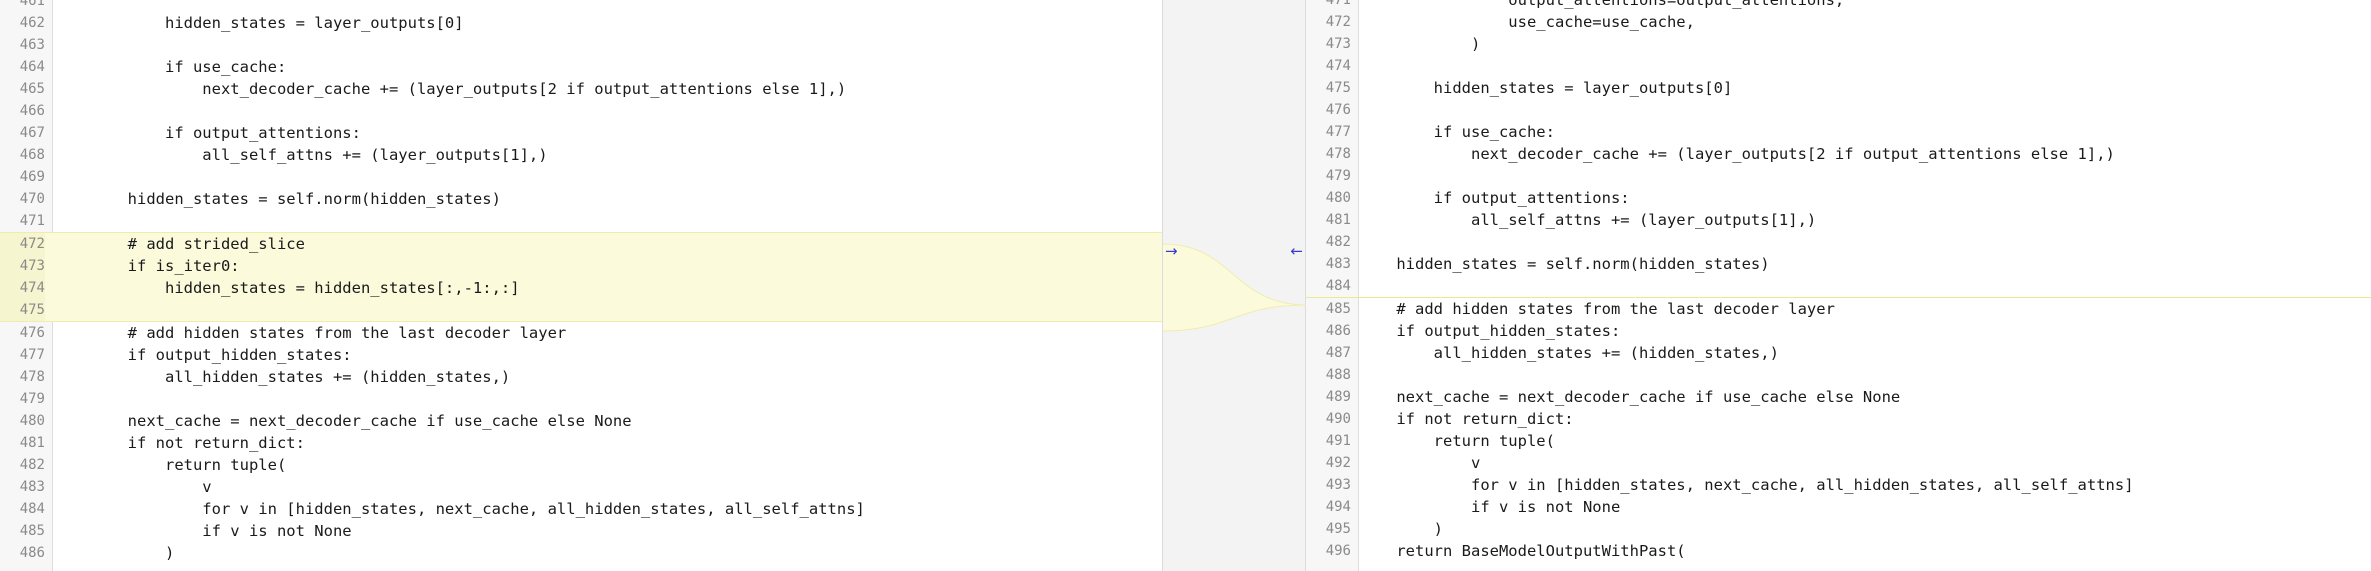 This screenshot has width=2371, height=571. I want to click on line-number: 461, so click(32, 4).